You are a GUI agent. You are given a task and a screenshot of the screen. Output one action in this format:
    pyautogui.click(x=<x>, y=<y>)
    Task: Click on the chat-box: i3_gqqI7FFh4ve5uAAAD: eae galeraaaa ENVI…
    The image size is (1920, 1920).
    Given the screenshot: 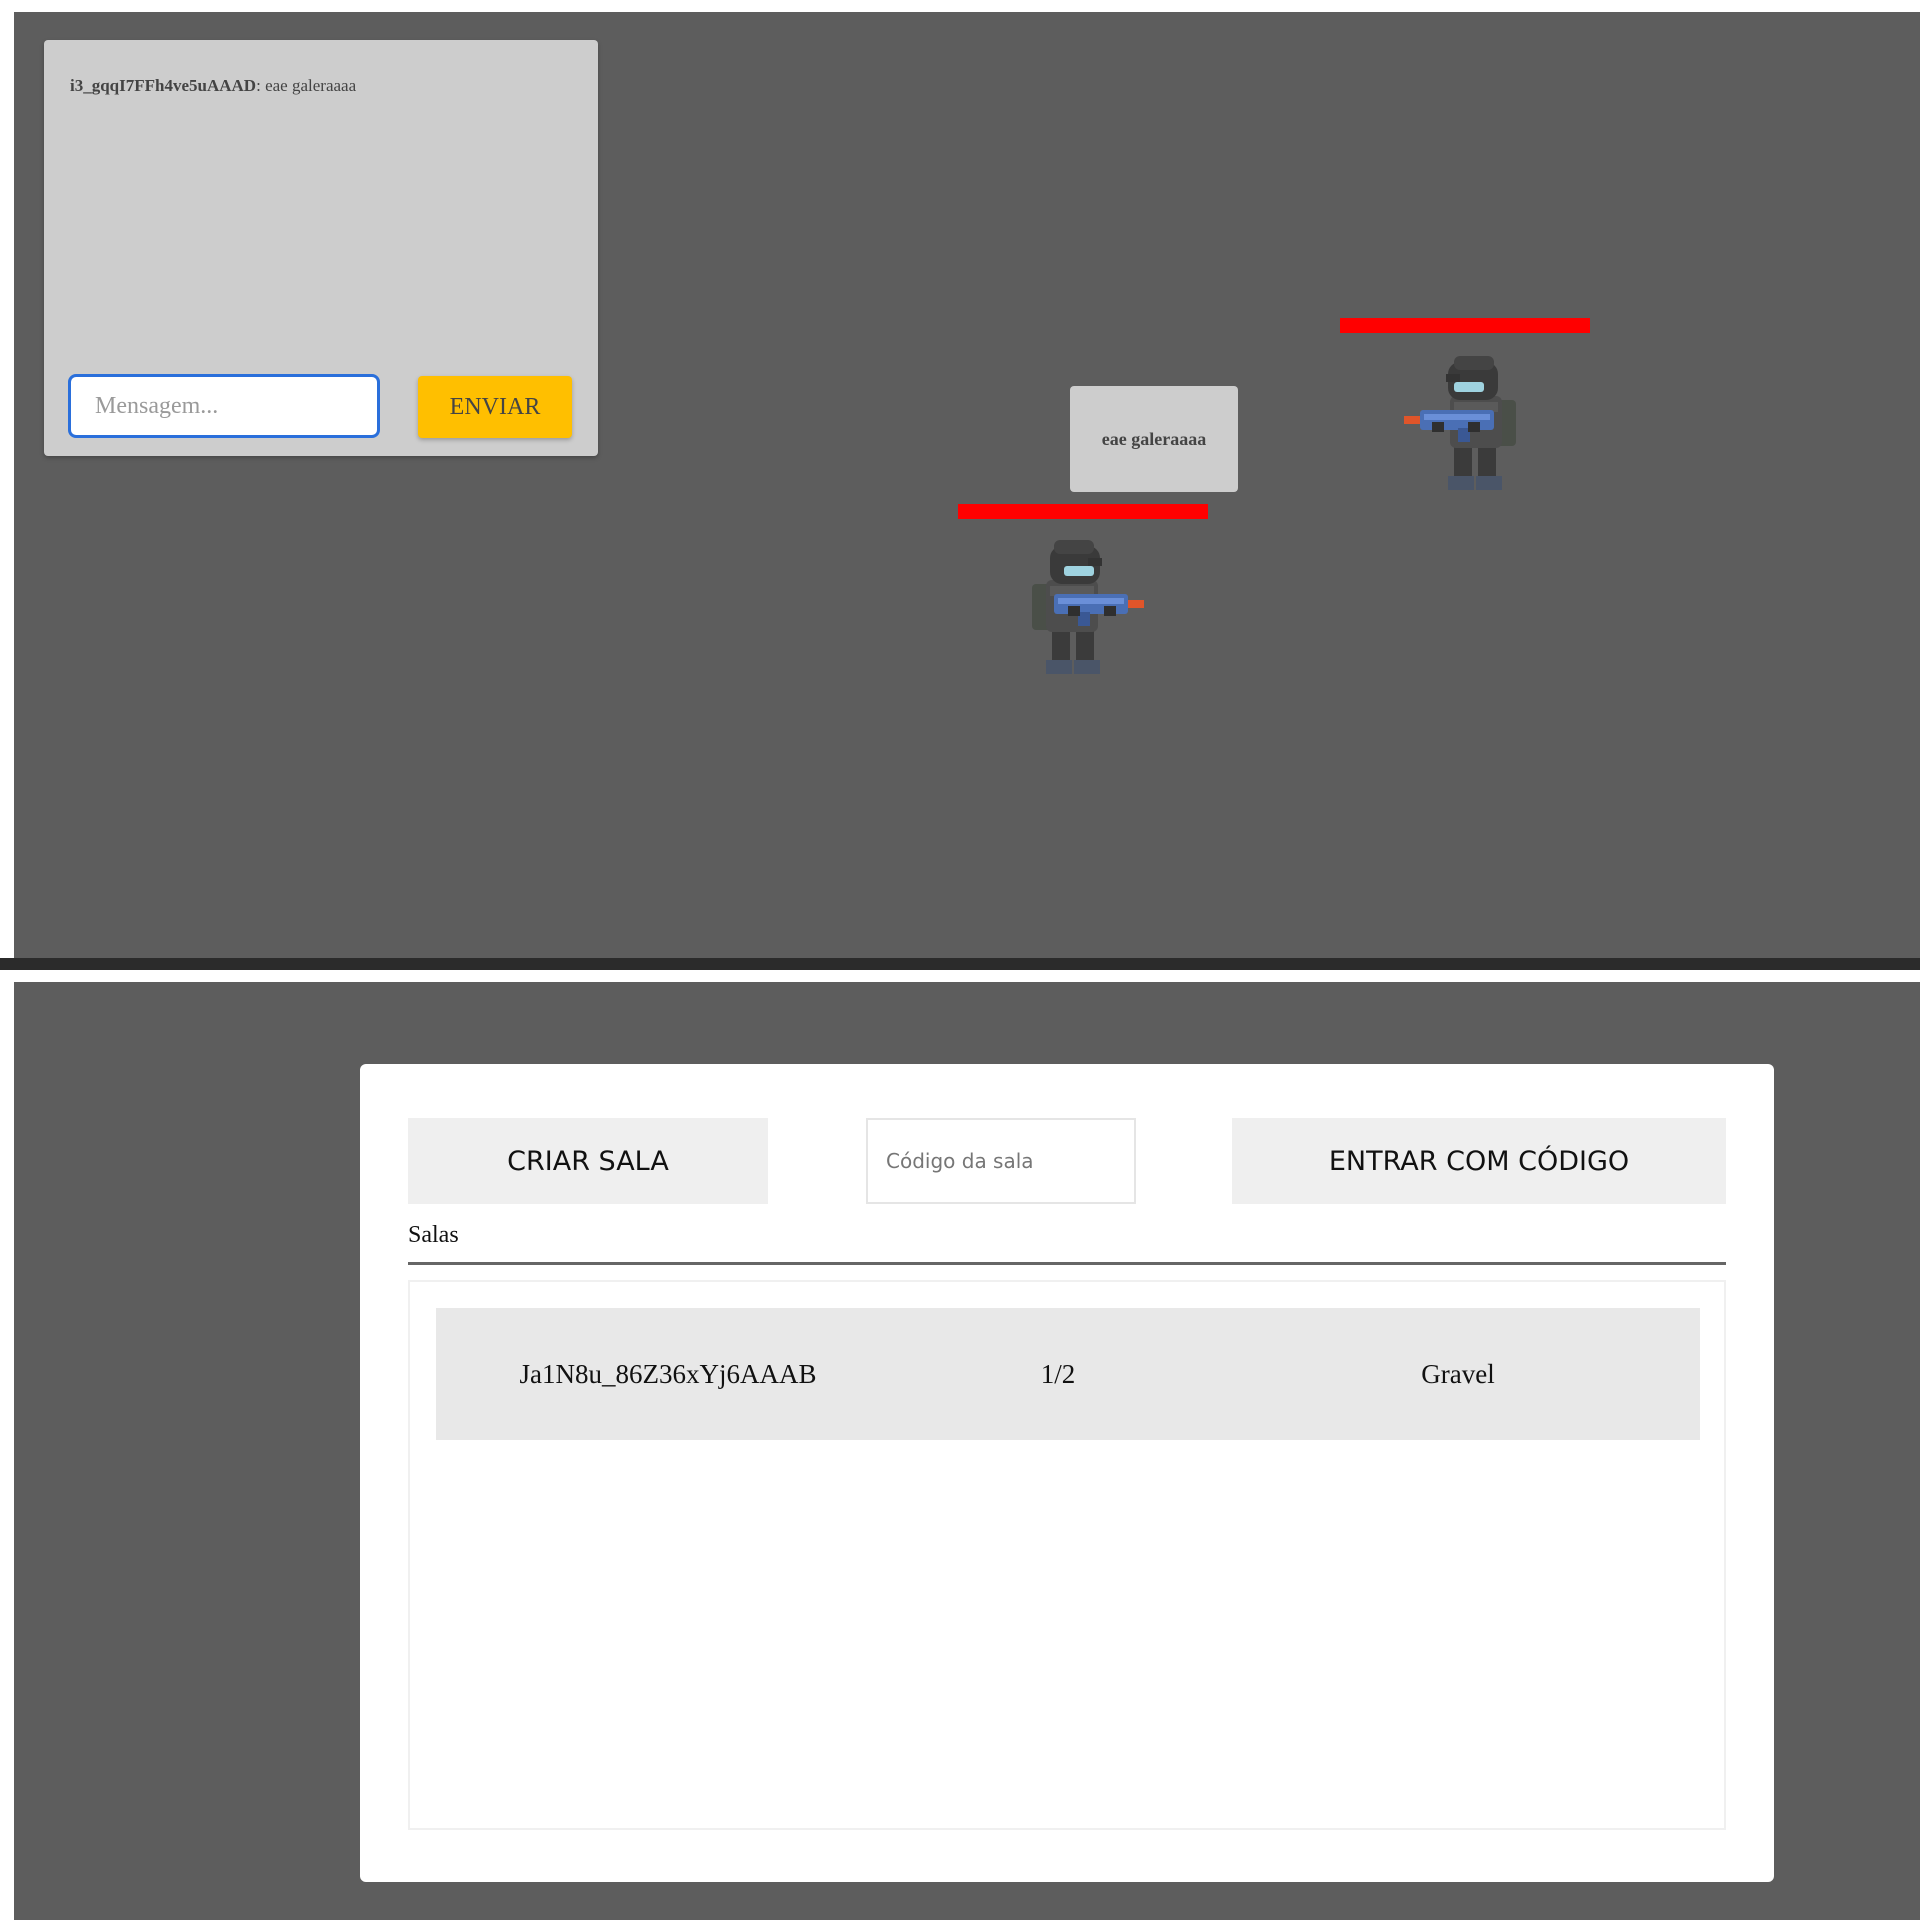 What is the action you would take?
    pyautogui.click(x=321, y=248)
    